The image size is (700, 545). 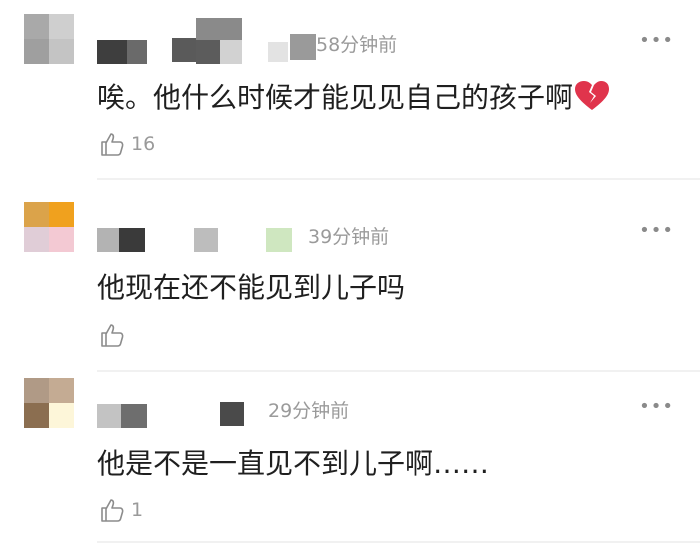 What do you see at coordinates (137, 510) in the screenshot?
I see `like-count: 1` at bounding box center [137, 510].